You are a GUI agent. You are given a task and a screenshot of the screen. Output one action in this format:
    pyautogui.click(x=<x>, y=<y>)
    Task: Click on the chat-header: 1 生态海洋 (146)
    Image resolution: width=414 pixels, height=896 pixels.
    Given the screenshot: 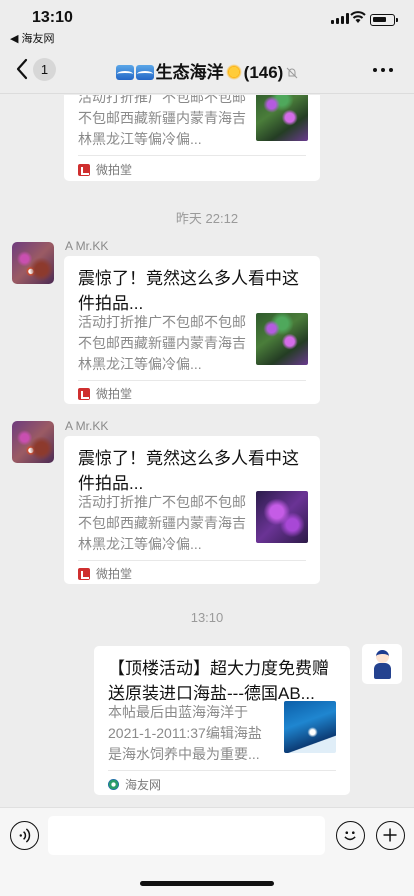 What is the action you would take?
    pyautogui.click(x=207, y=70)
    